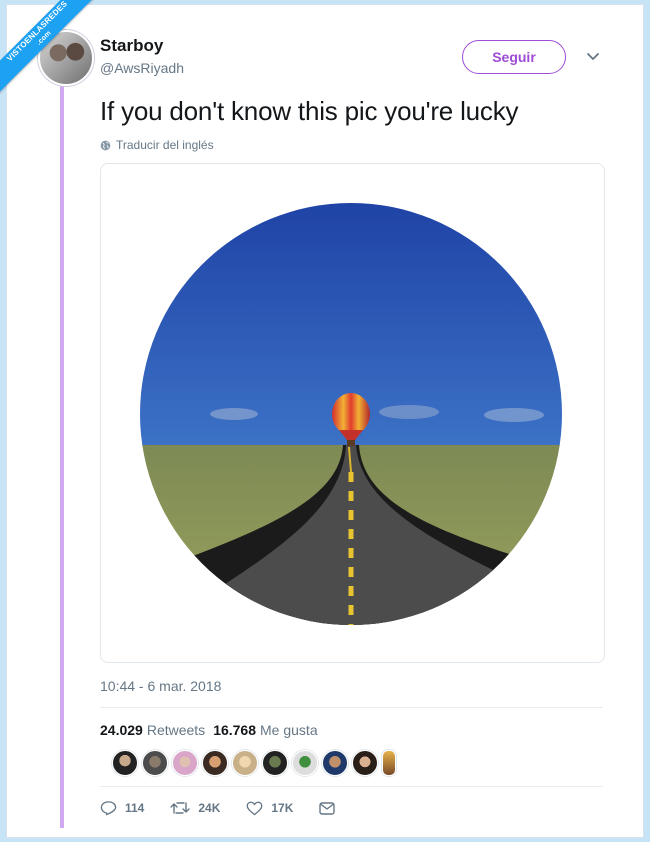  What do you see at coordinates (235, 730) in the screenshot?
I see `likes-count: 16.768` at bounding box center [235, 730].